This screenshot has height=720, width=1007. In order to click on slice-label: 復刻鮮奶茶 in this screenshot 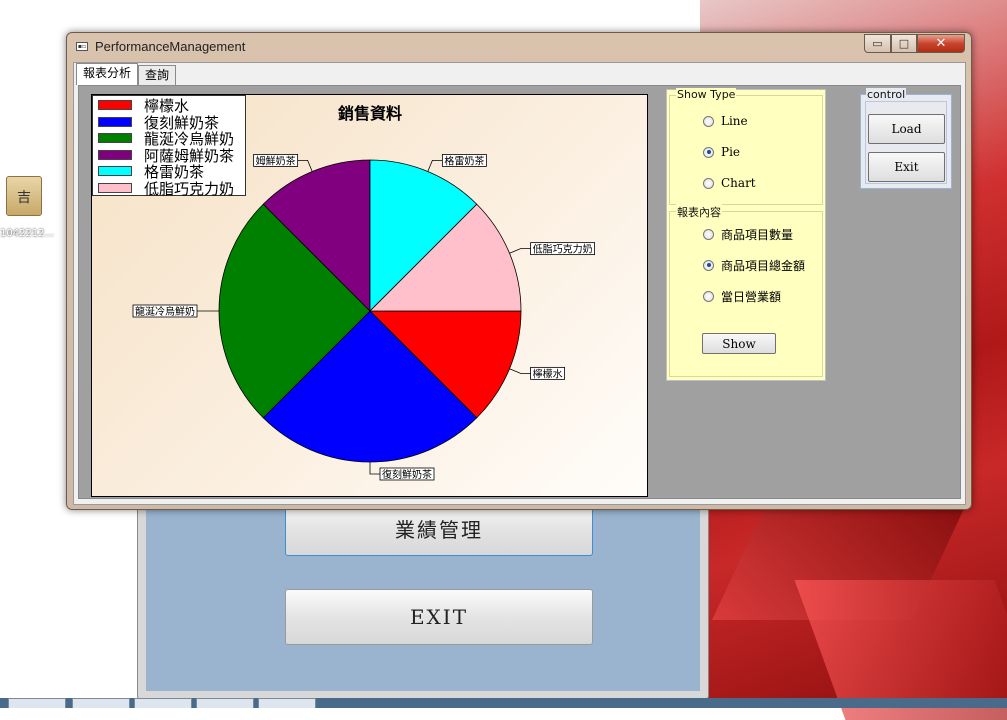, I will do `click(407, 474)`.